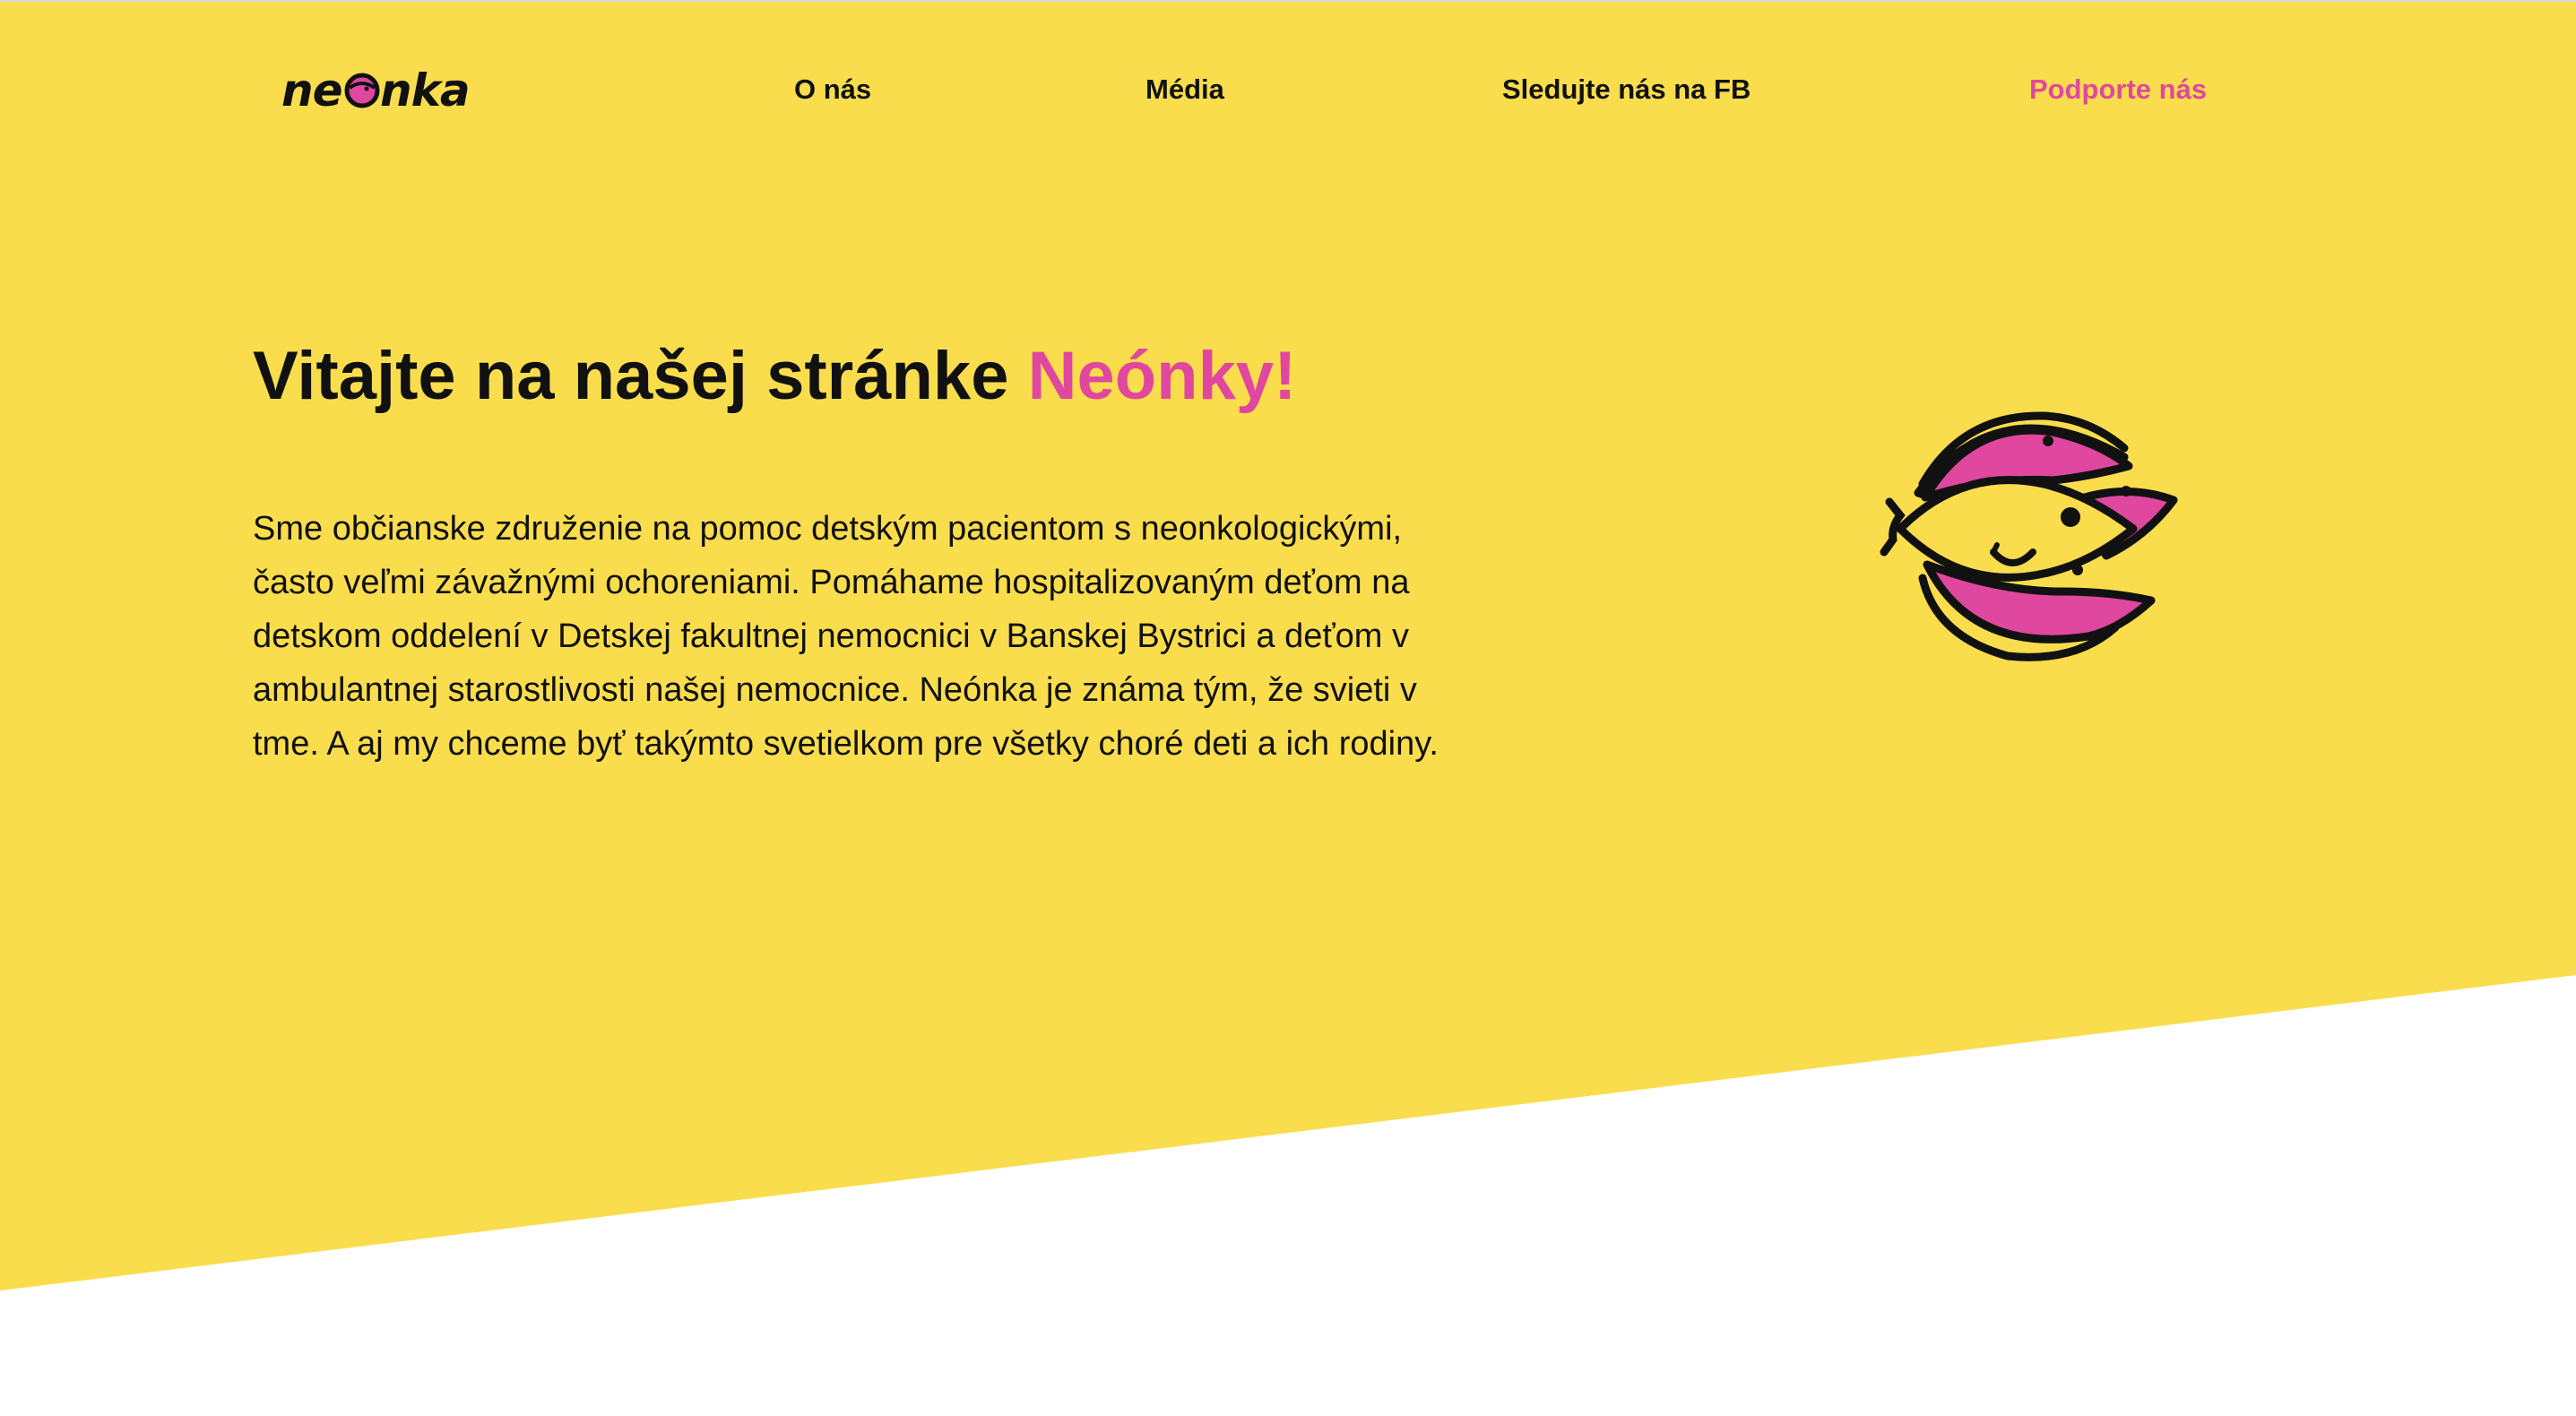  What do you see at coordinates (1162, 376) in the screenshot?
I see `hero-title-accent: Neónky!` at bounding box center [1162, 376].